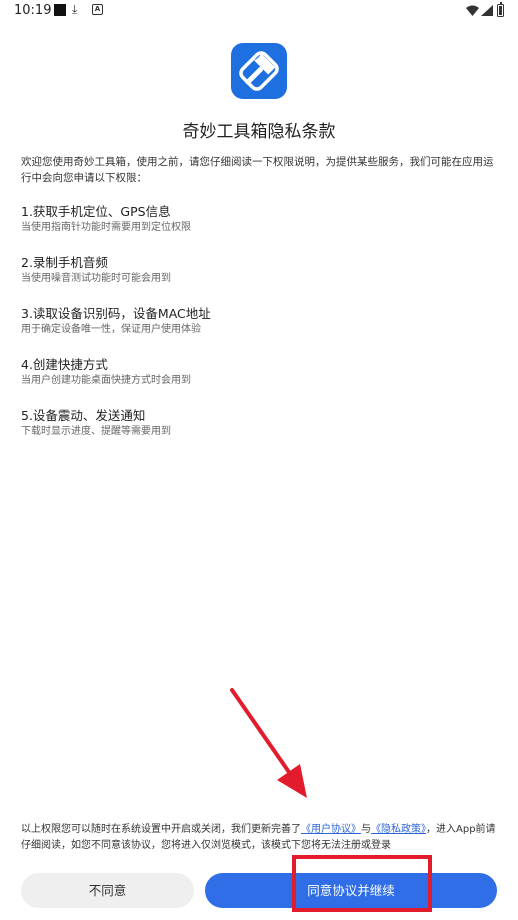 Image resolution: width=518 pixels, height=920 pixels. Describe the element at coordinates (96, 278) in the screenshot. I see `permission-desc: 当使用噪音测试功能时可能会用到` at that location.